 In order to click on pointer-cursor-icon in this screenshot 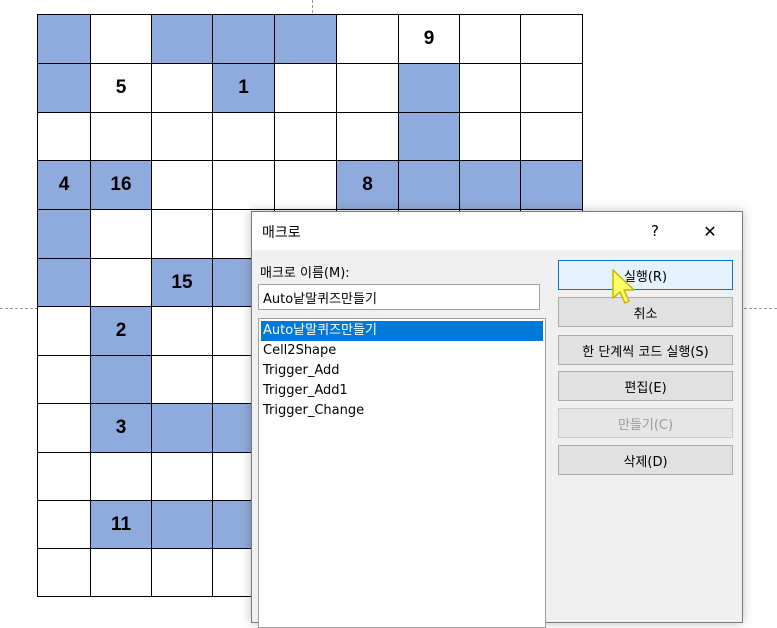, I will do `click(623, 286)`.